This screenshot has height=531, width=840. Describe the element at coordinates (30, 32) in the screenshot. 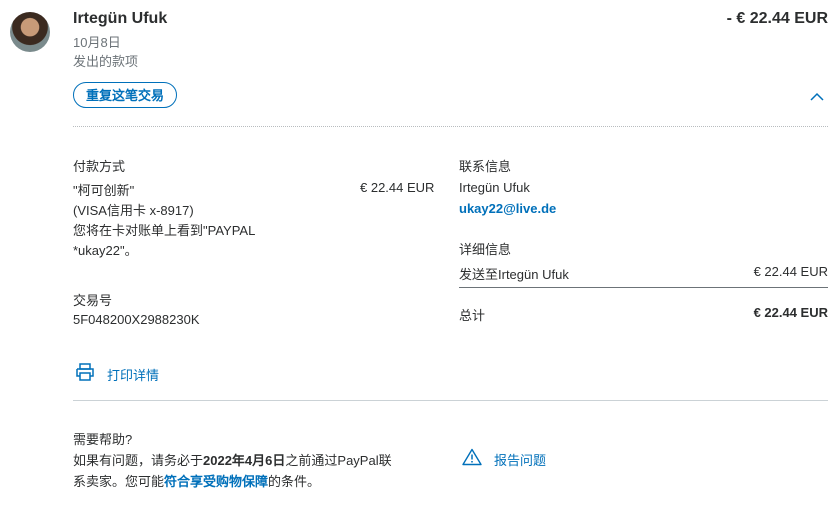

I see `avatar` at that location.